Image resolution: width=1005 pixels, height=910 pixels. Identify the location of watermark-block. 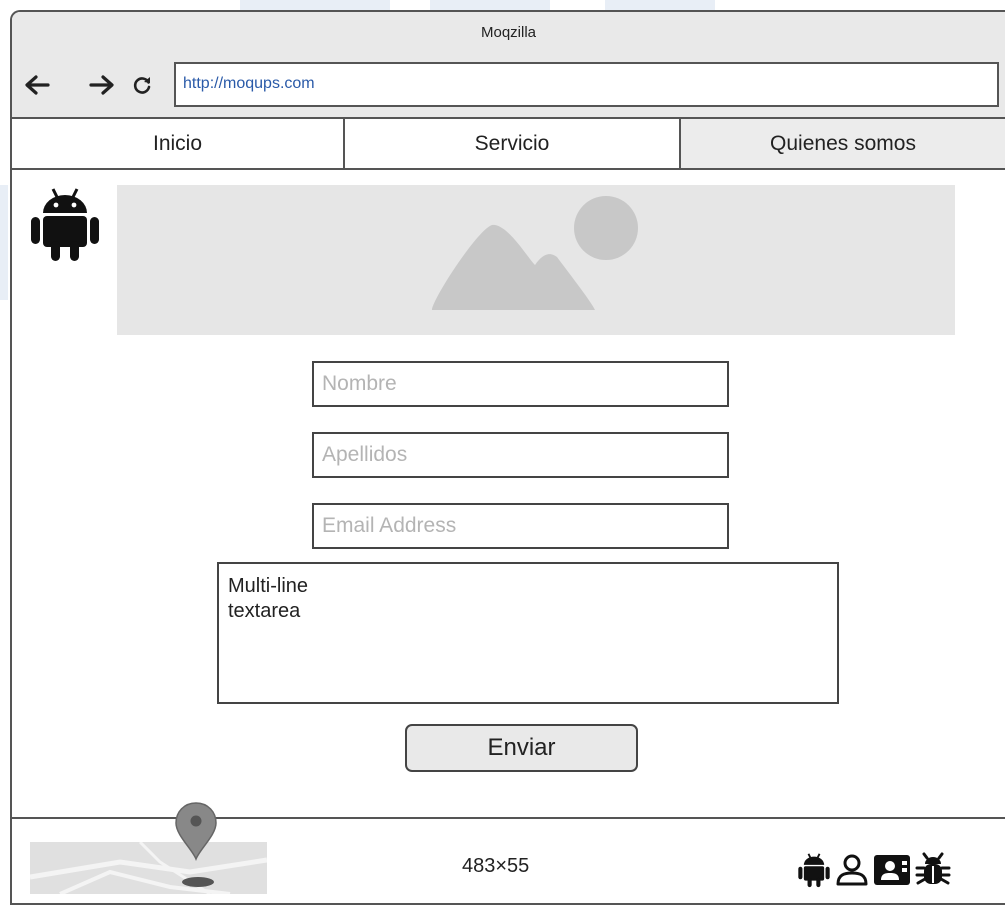
(4, 242).